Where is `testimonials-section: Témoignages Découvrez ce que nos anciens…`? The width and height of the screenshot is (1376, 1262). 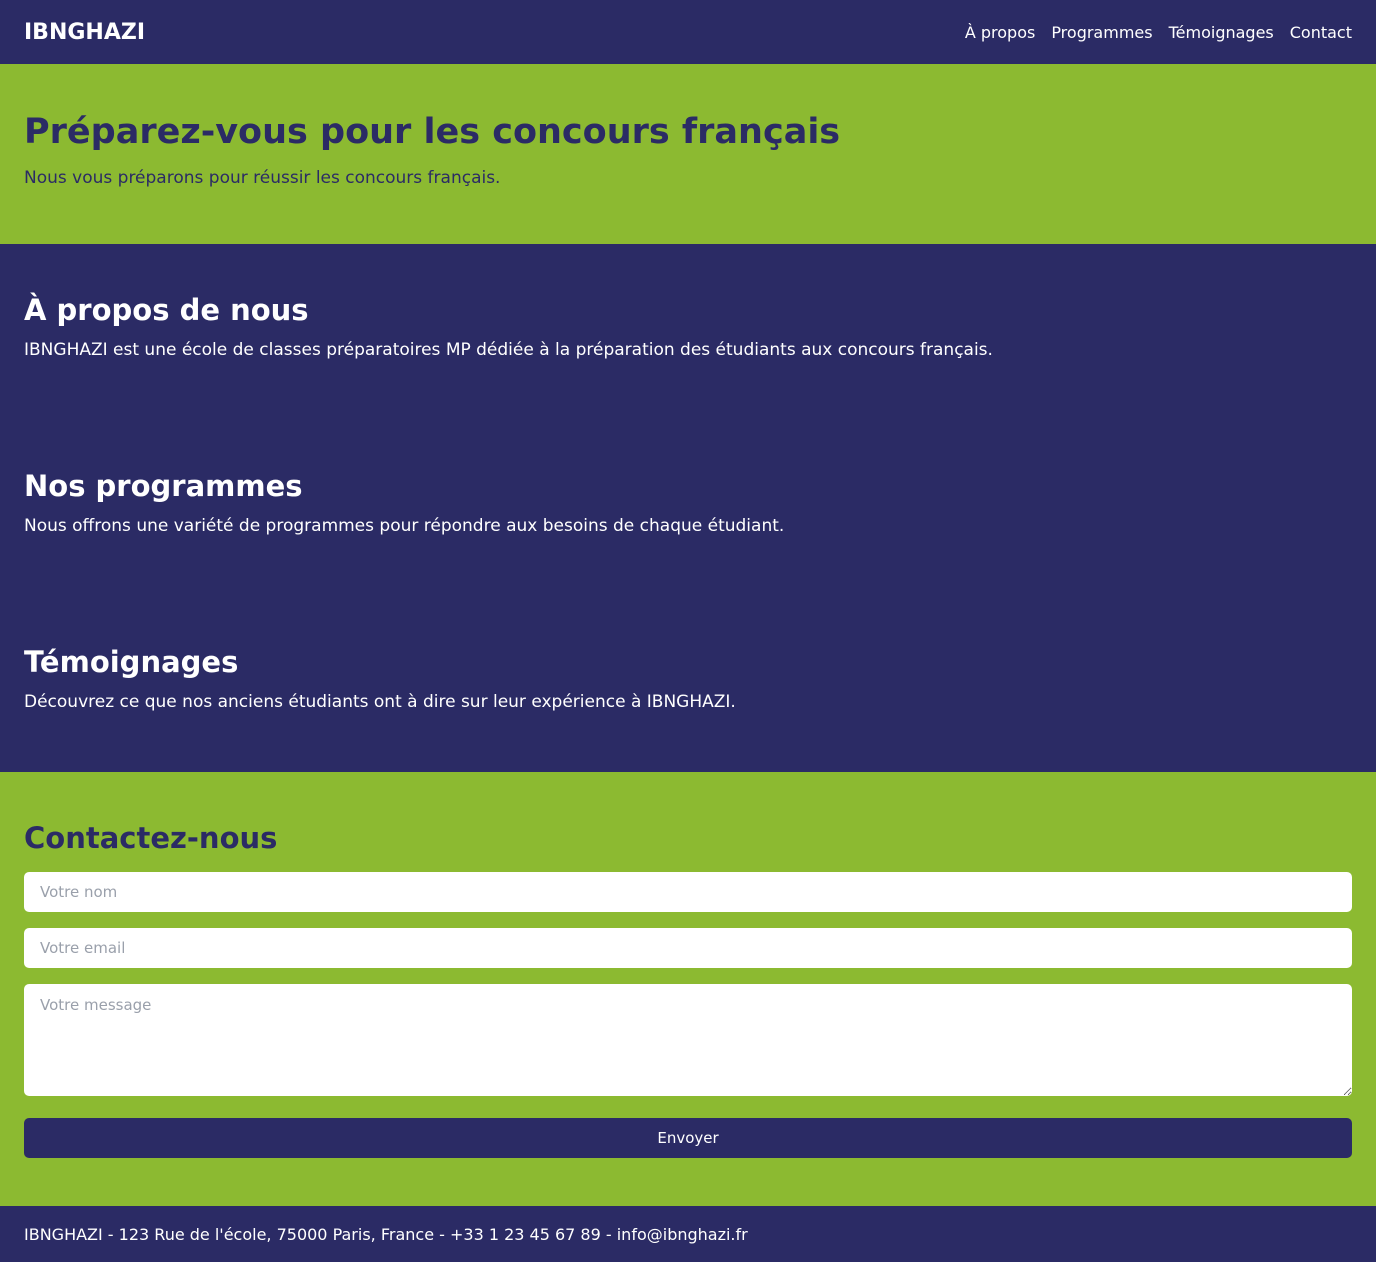
testimonials-section: Témoignages Découvrez ce que nos anciens… is located at coordinates (688, 684).